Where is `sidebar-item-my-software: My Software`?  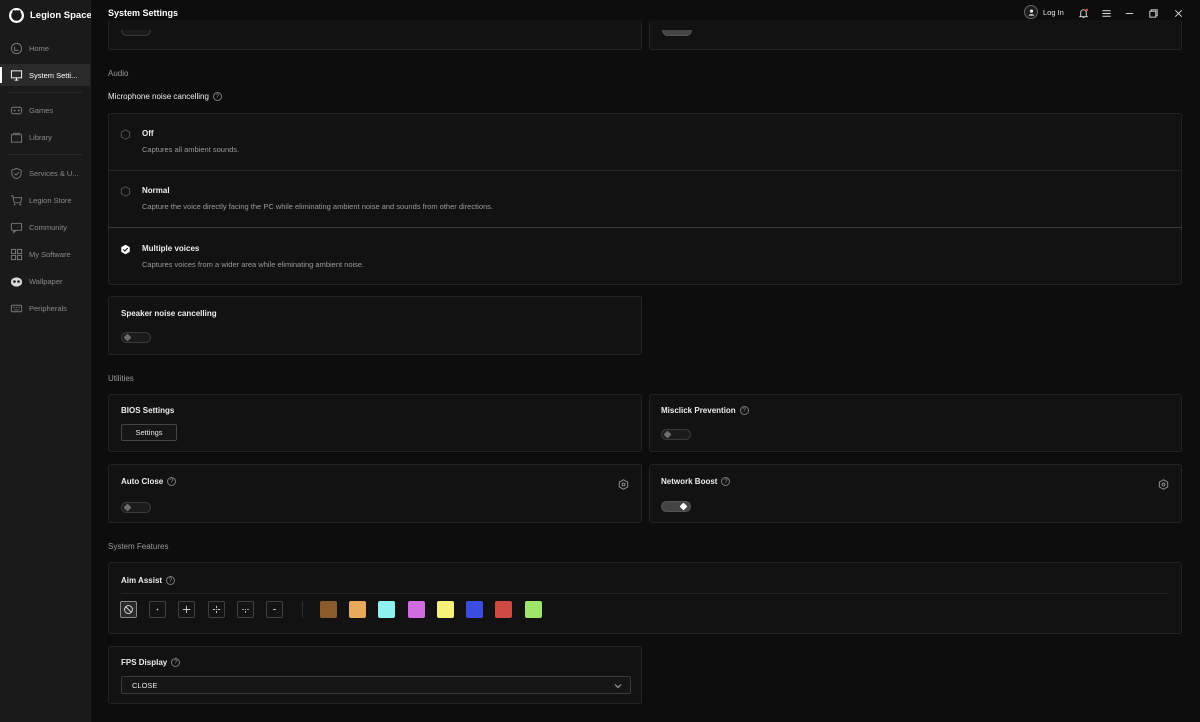
sidebar-item-my-software: My Software is located at coordinates (45, 254).